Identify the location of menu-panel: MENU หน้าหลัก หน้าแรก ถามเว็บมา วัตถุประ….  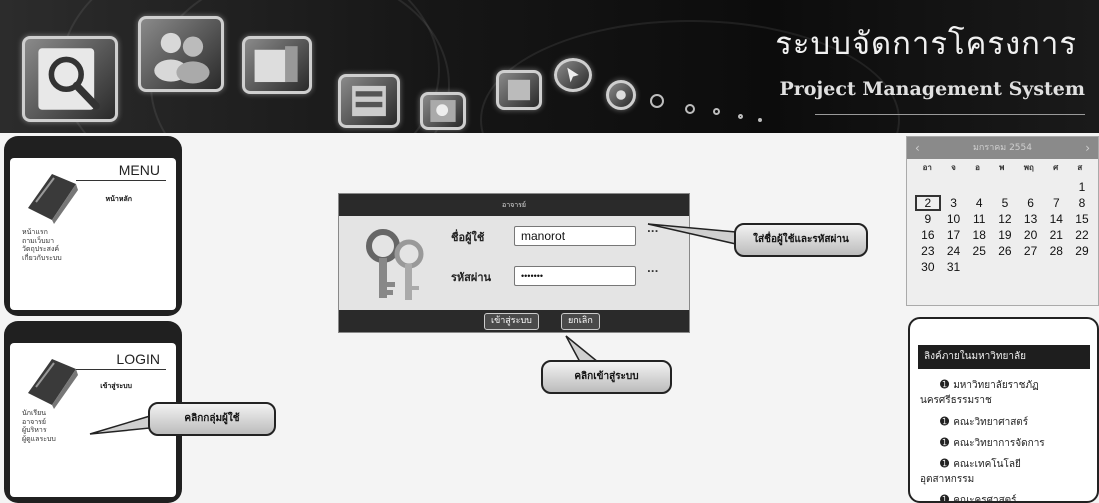
(93, 226).